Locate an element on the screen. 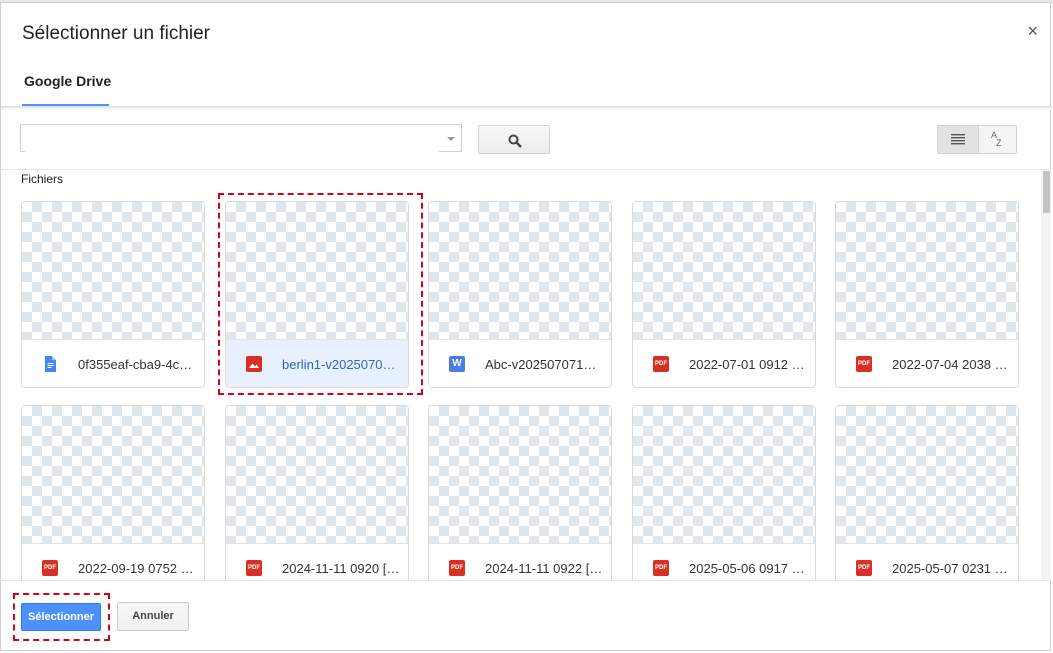  list-view-button is located at coordinates (958, 139).